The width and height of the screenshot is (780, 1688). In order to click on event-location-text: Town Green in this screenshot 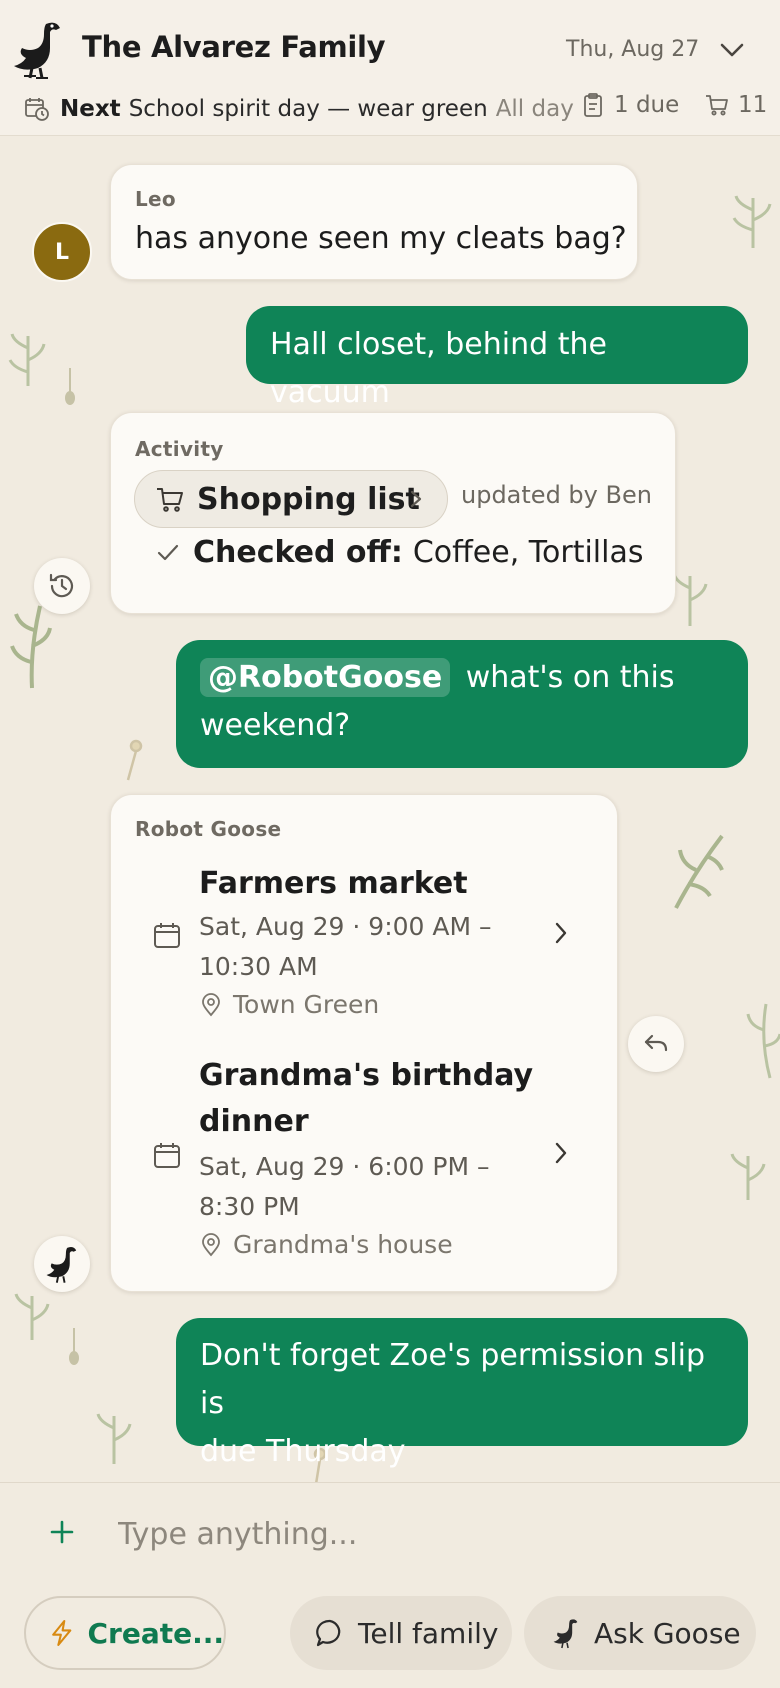, I will do `click(306, 1004)`.